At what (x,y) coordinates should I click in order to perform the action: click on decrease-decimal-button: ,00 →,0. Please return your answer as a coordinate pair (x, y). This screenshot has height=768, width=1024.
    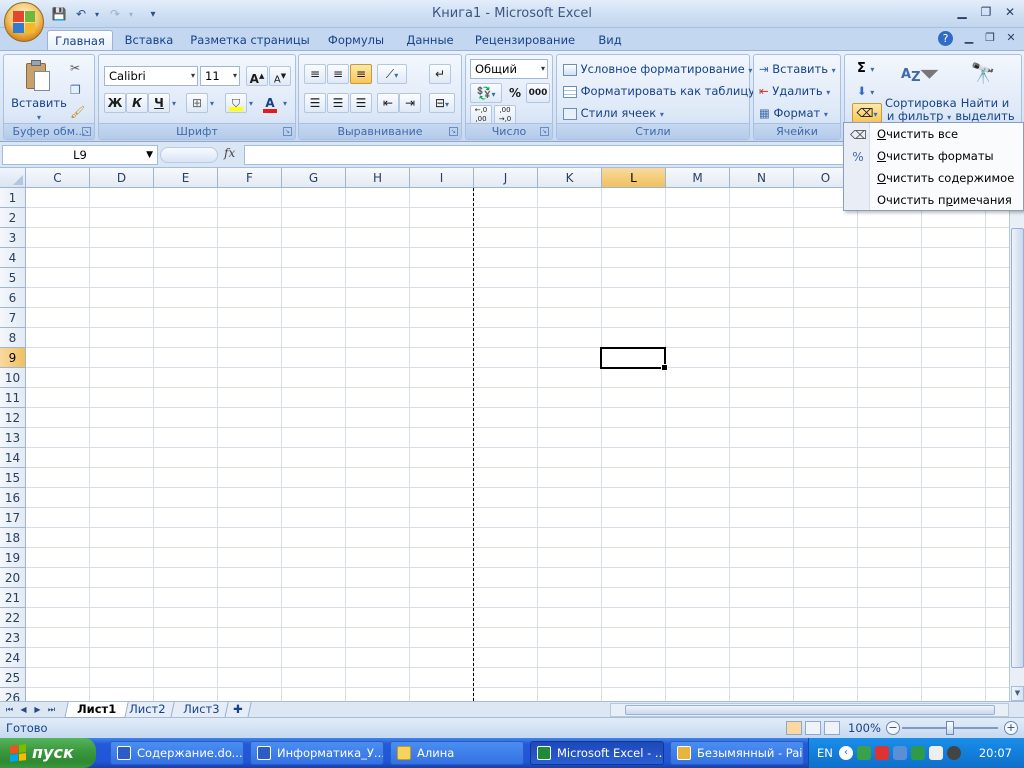
    Looking at the image, I should click on (505, 115).